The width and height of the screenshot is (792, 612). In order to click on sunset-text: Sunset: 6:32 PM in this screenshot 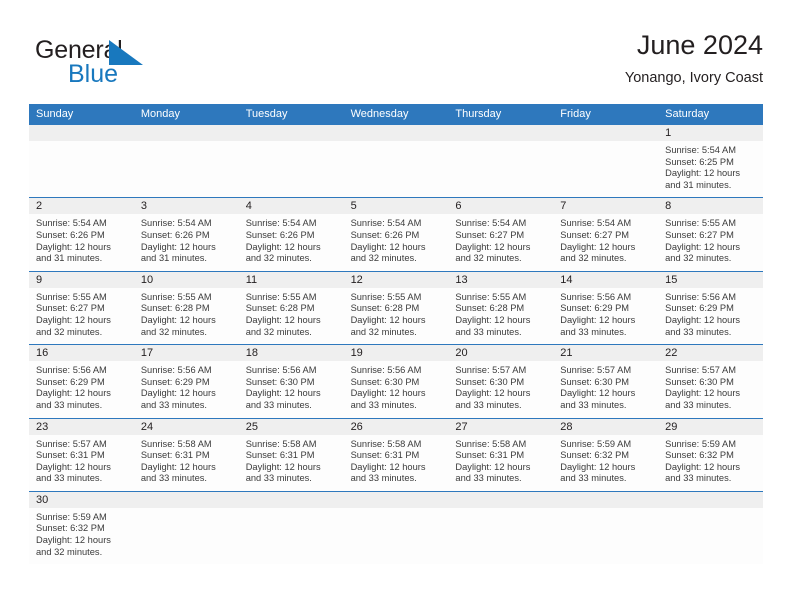, I will do `click(595, 455)`.